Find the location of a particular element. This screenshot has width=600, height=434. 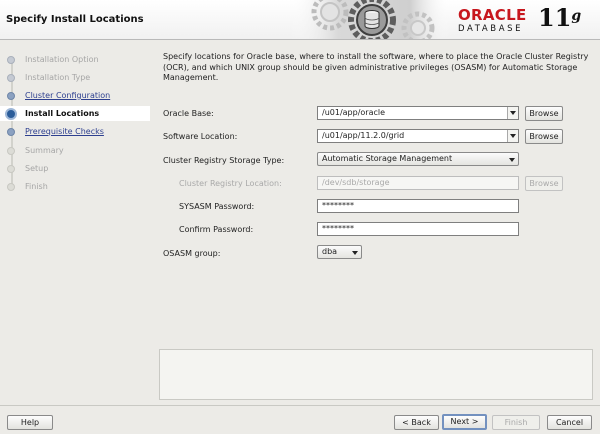

sysasm-password-label: SYSASM Password: is located at coordinates (217, 206).